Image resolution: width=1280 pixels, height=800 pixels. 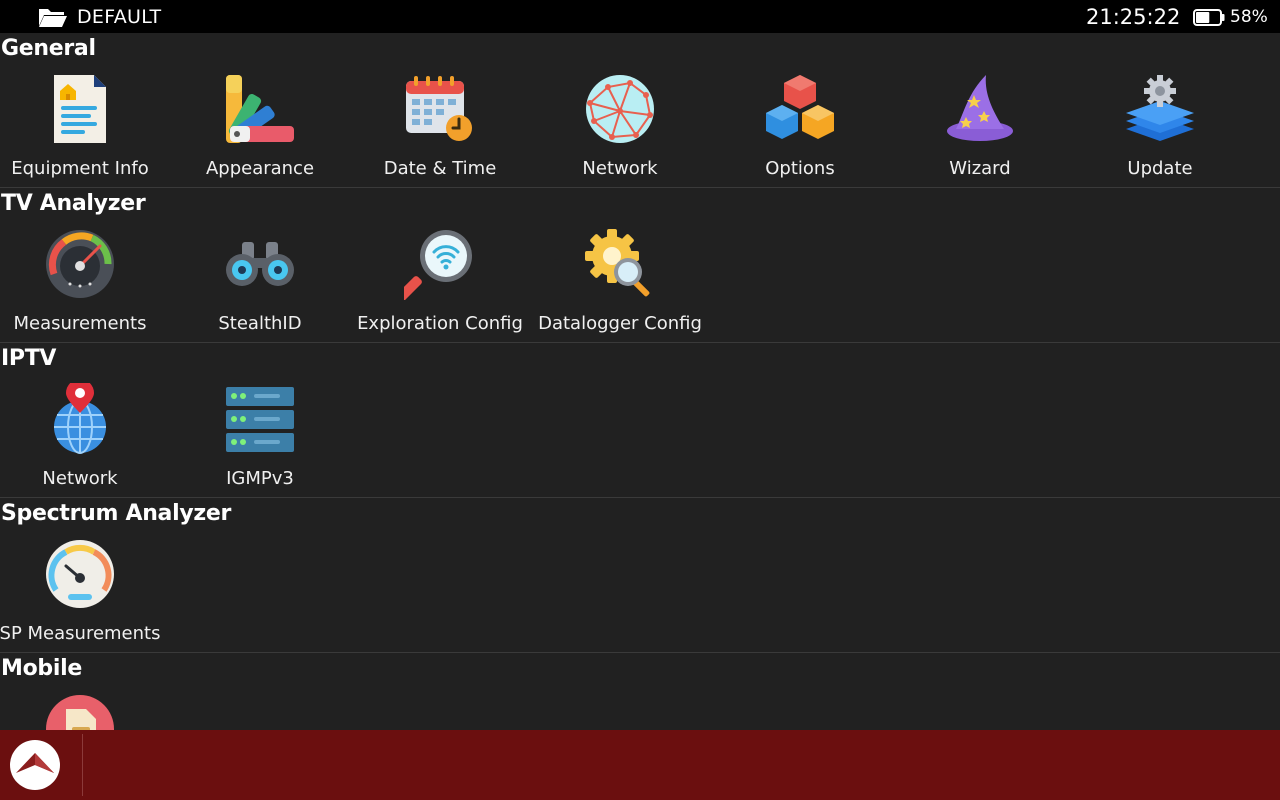 What do you see at coordinates (1249, 17) in the screenshot?
I see `battery-percent: 58%` at bounding box center [1249, 17].